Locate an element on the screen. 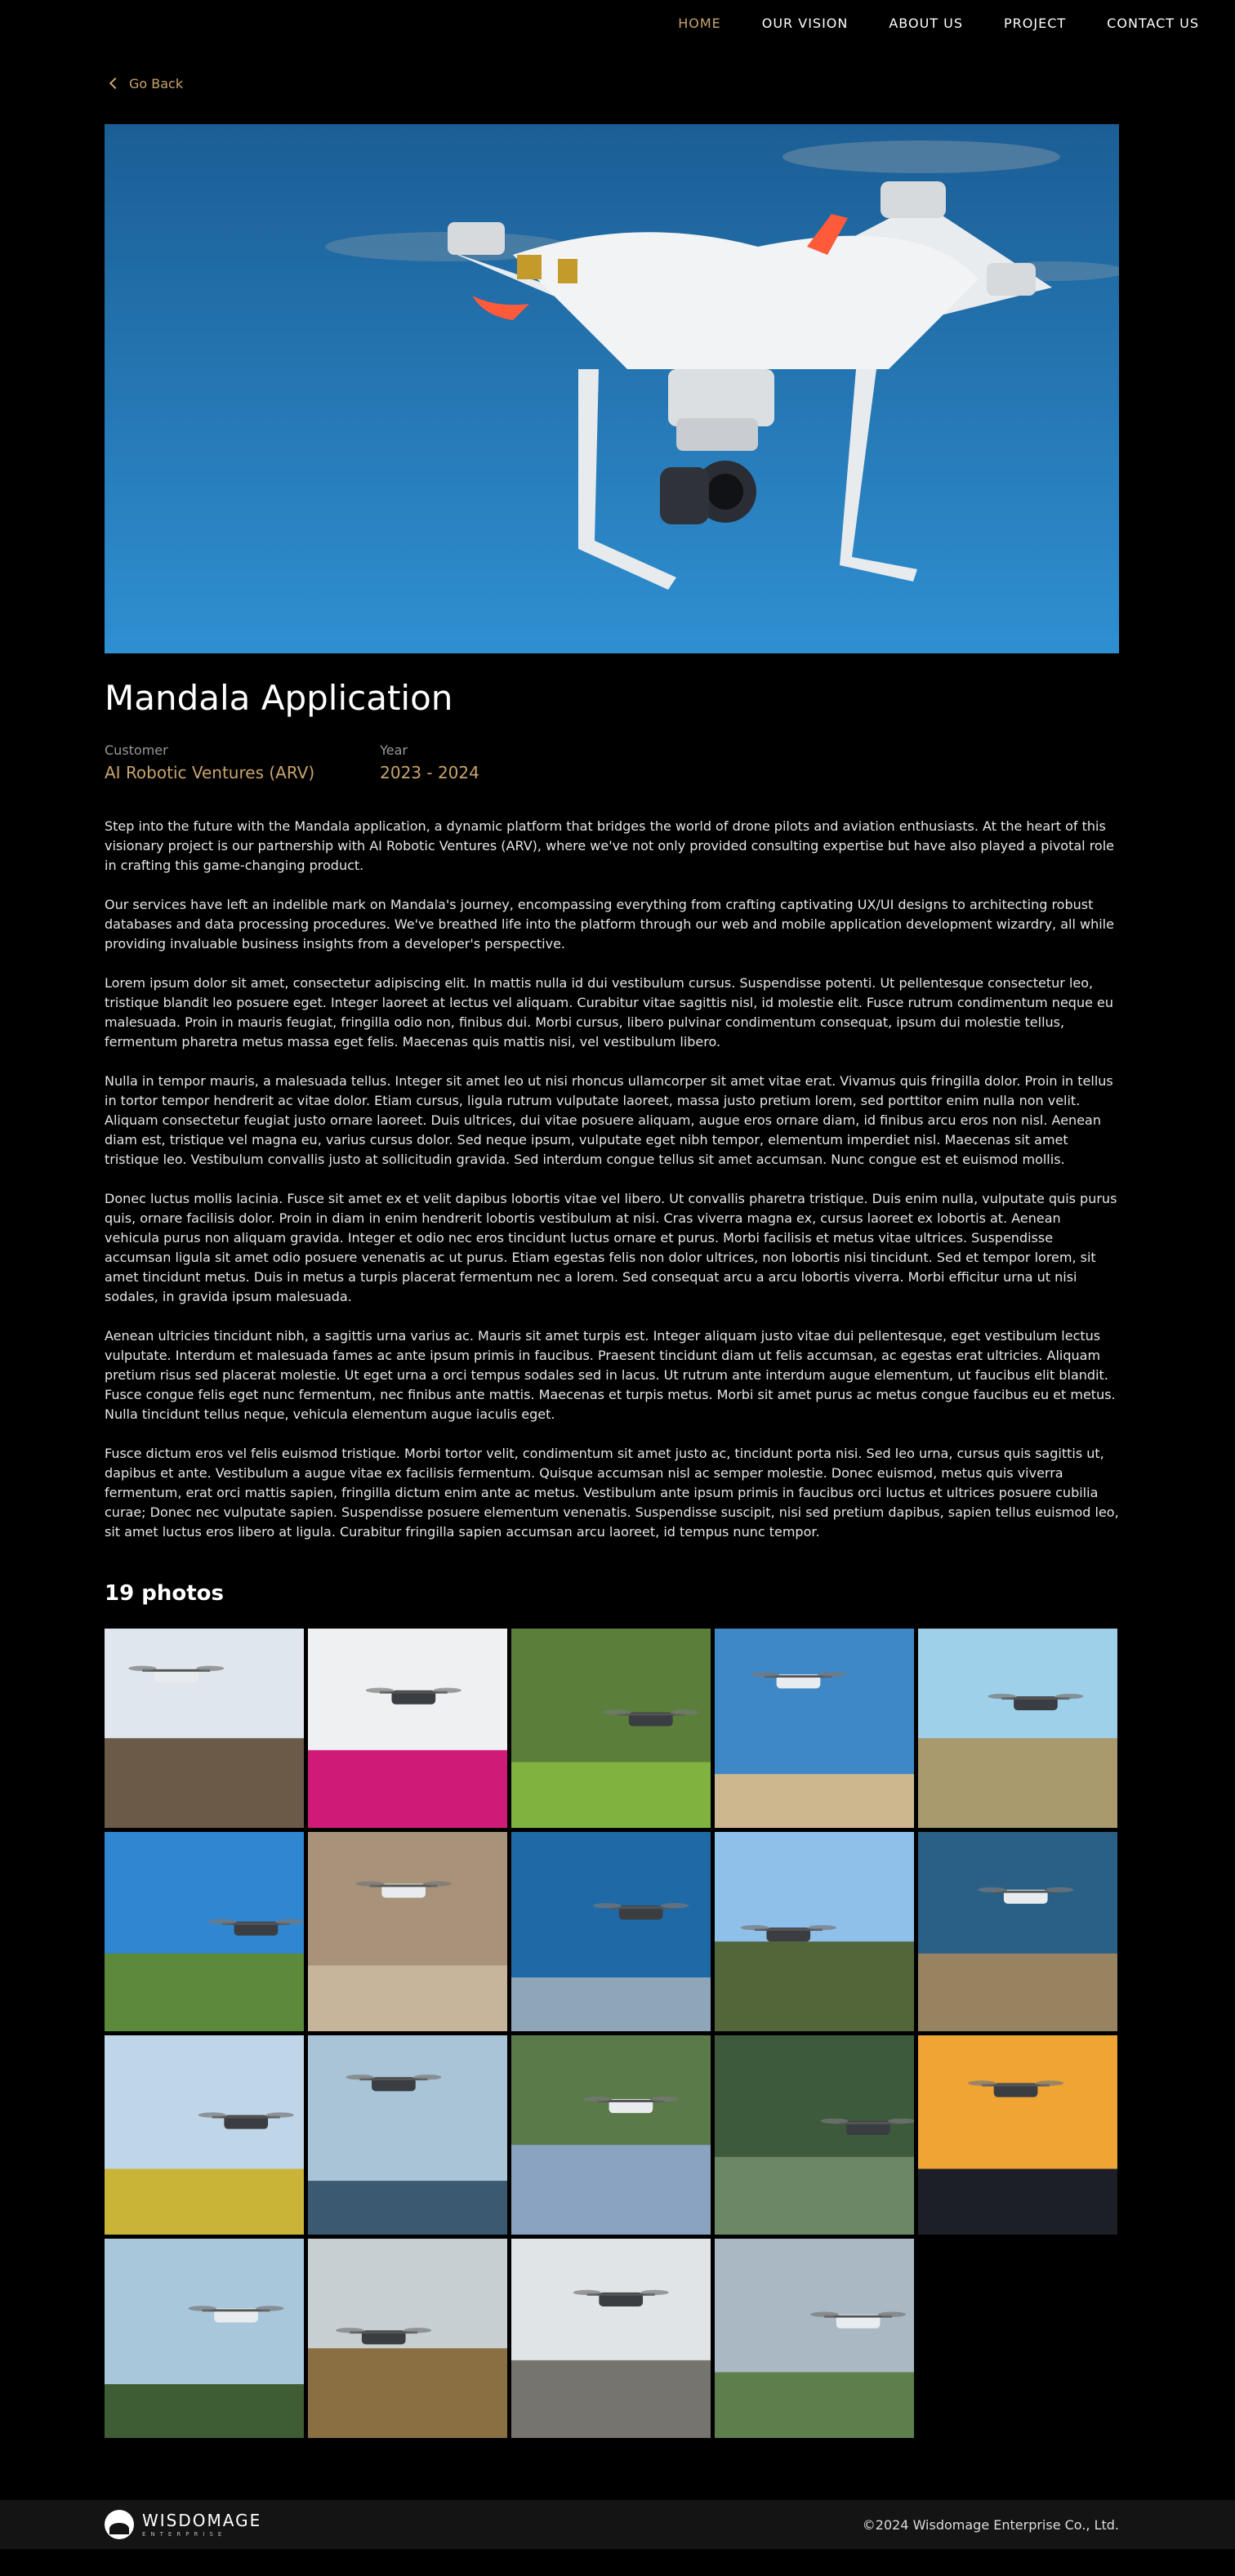 This screenshot has width=1235, height=2576. customer-block: Customer AI Robotic Ventures (ARV) is located at coordinates (209, 762).